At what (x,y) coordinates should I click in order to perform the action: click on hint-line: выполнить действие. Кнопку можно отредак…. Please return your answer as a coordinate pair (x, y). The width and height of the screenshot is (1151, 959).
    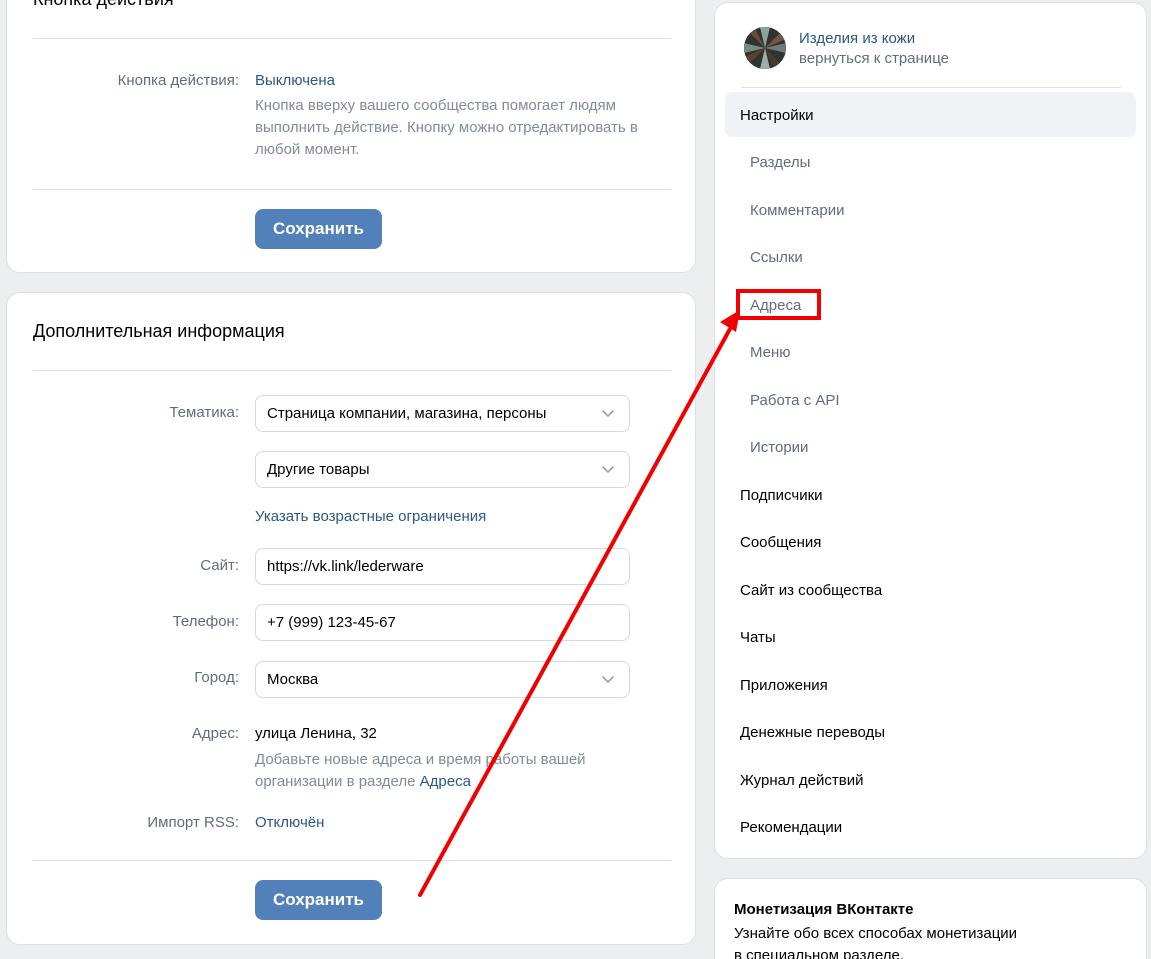
    Looking at the image, I should click on (446, 127).